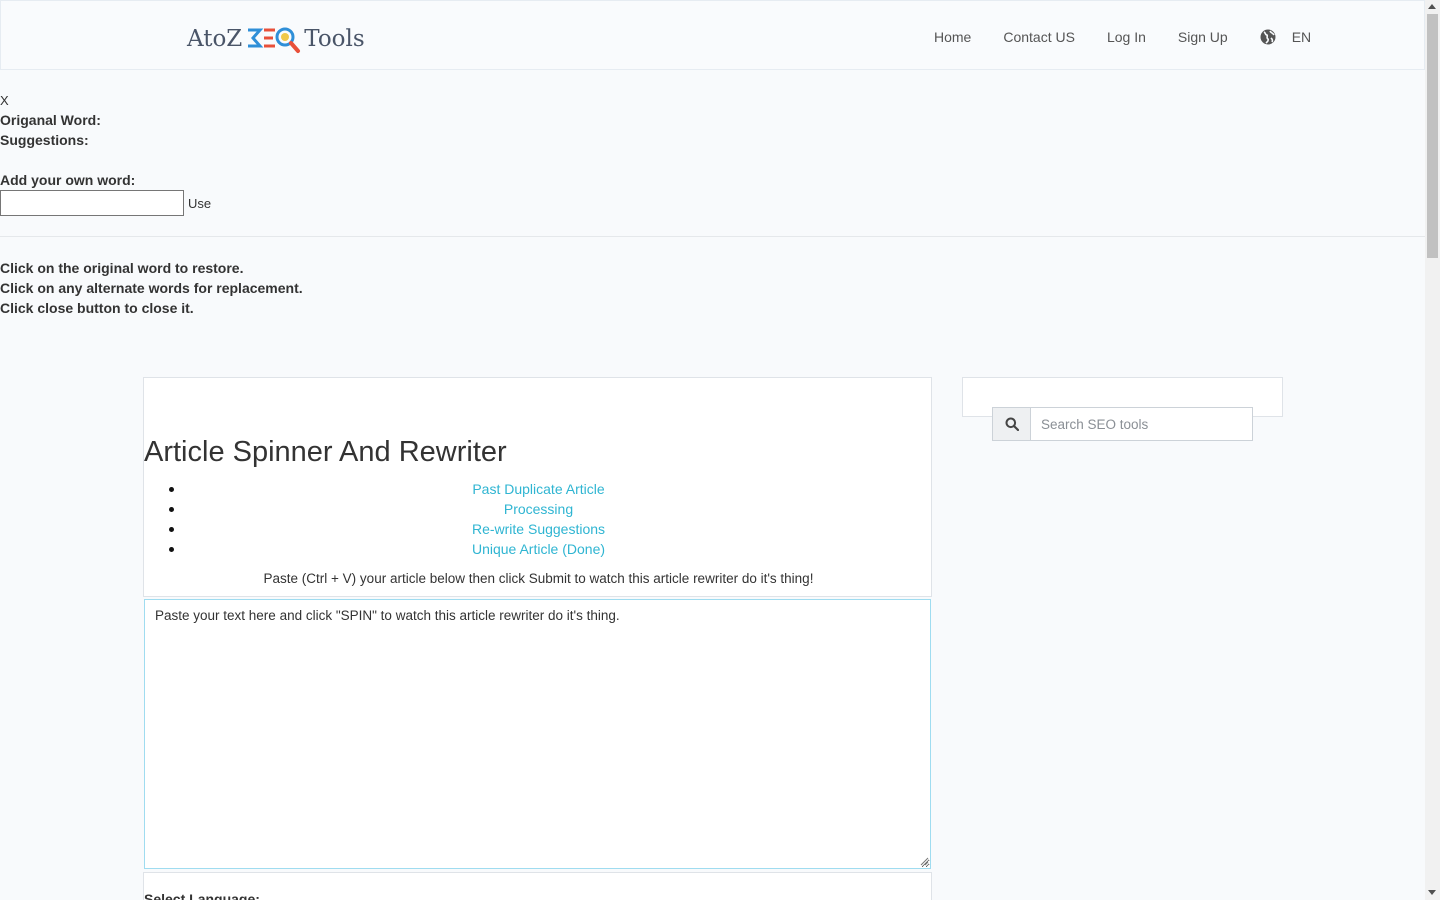 Image resolution: width=1440 pixels, height=900 pixels. I want to click on logo-text-left: AtoZ, so click(215, 39).